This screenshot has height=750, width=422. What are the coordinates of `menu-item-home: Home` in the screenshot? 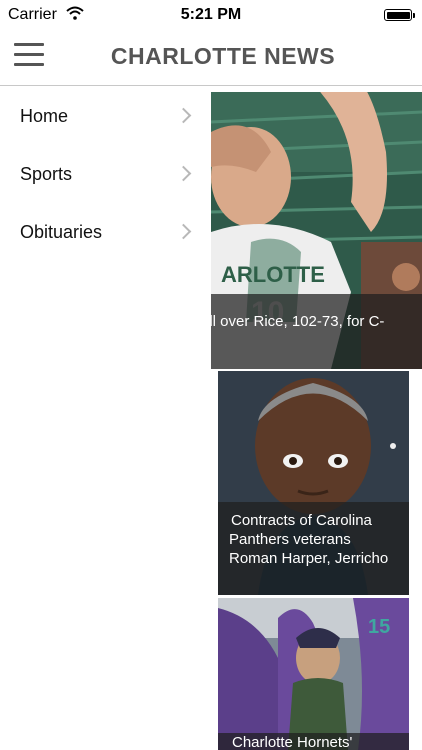 It's located at (105, 117).